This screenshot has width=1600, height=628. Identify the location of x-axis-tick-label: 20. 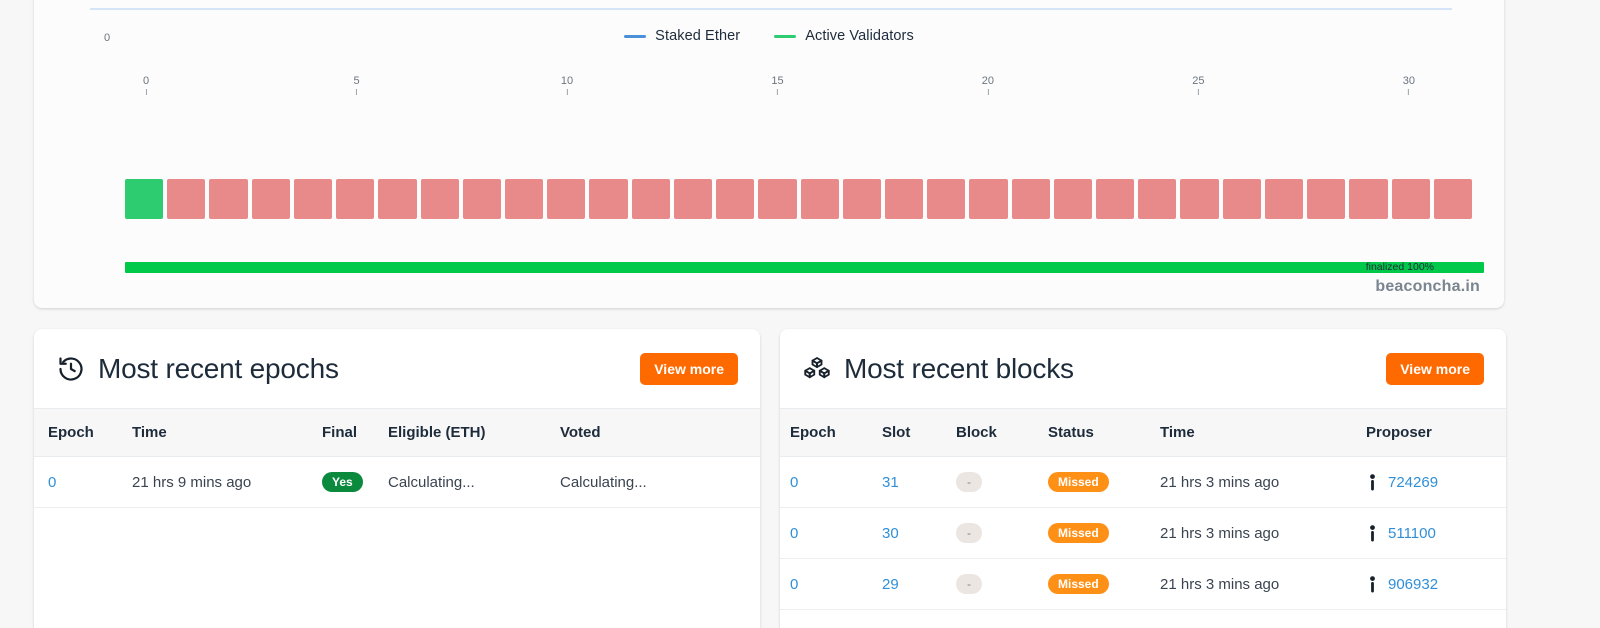
(988, 81).